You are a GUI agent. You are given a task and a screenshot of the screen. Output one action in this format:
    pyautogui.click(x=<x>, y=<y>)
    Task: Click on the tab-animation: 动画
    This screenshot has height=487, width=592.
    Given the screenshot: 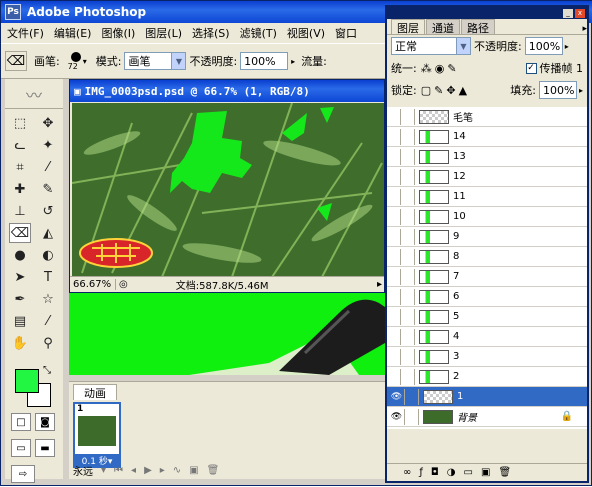 What is the action you would take?
    pyautogui.click(x=95, y=392)
    